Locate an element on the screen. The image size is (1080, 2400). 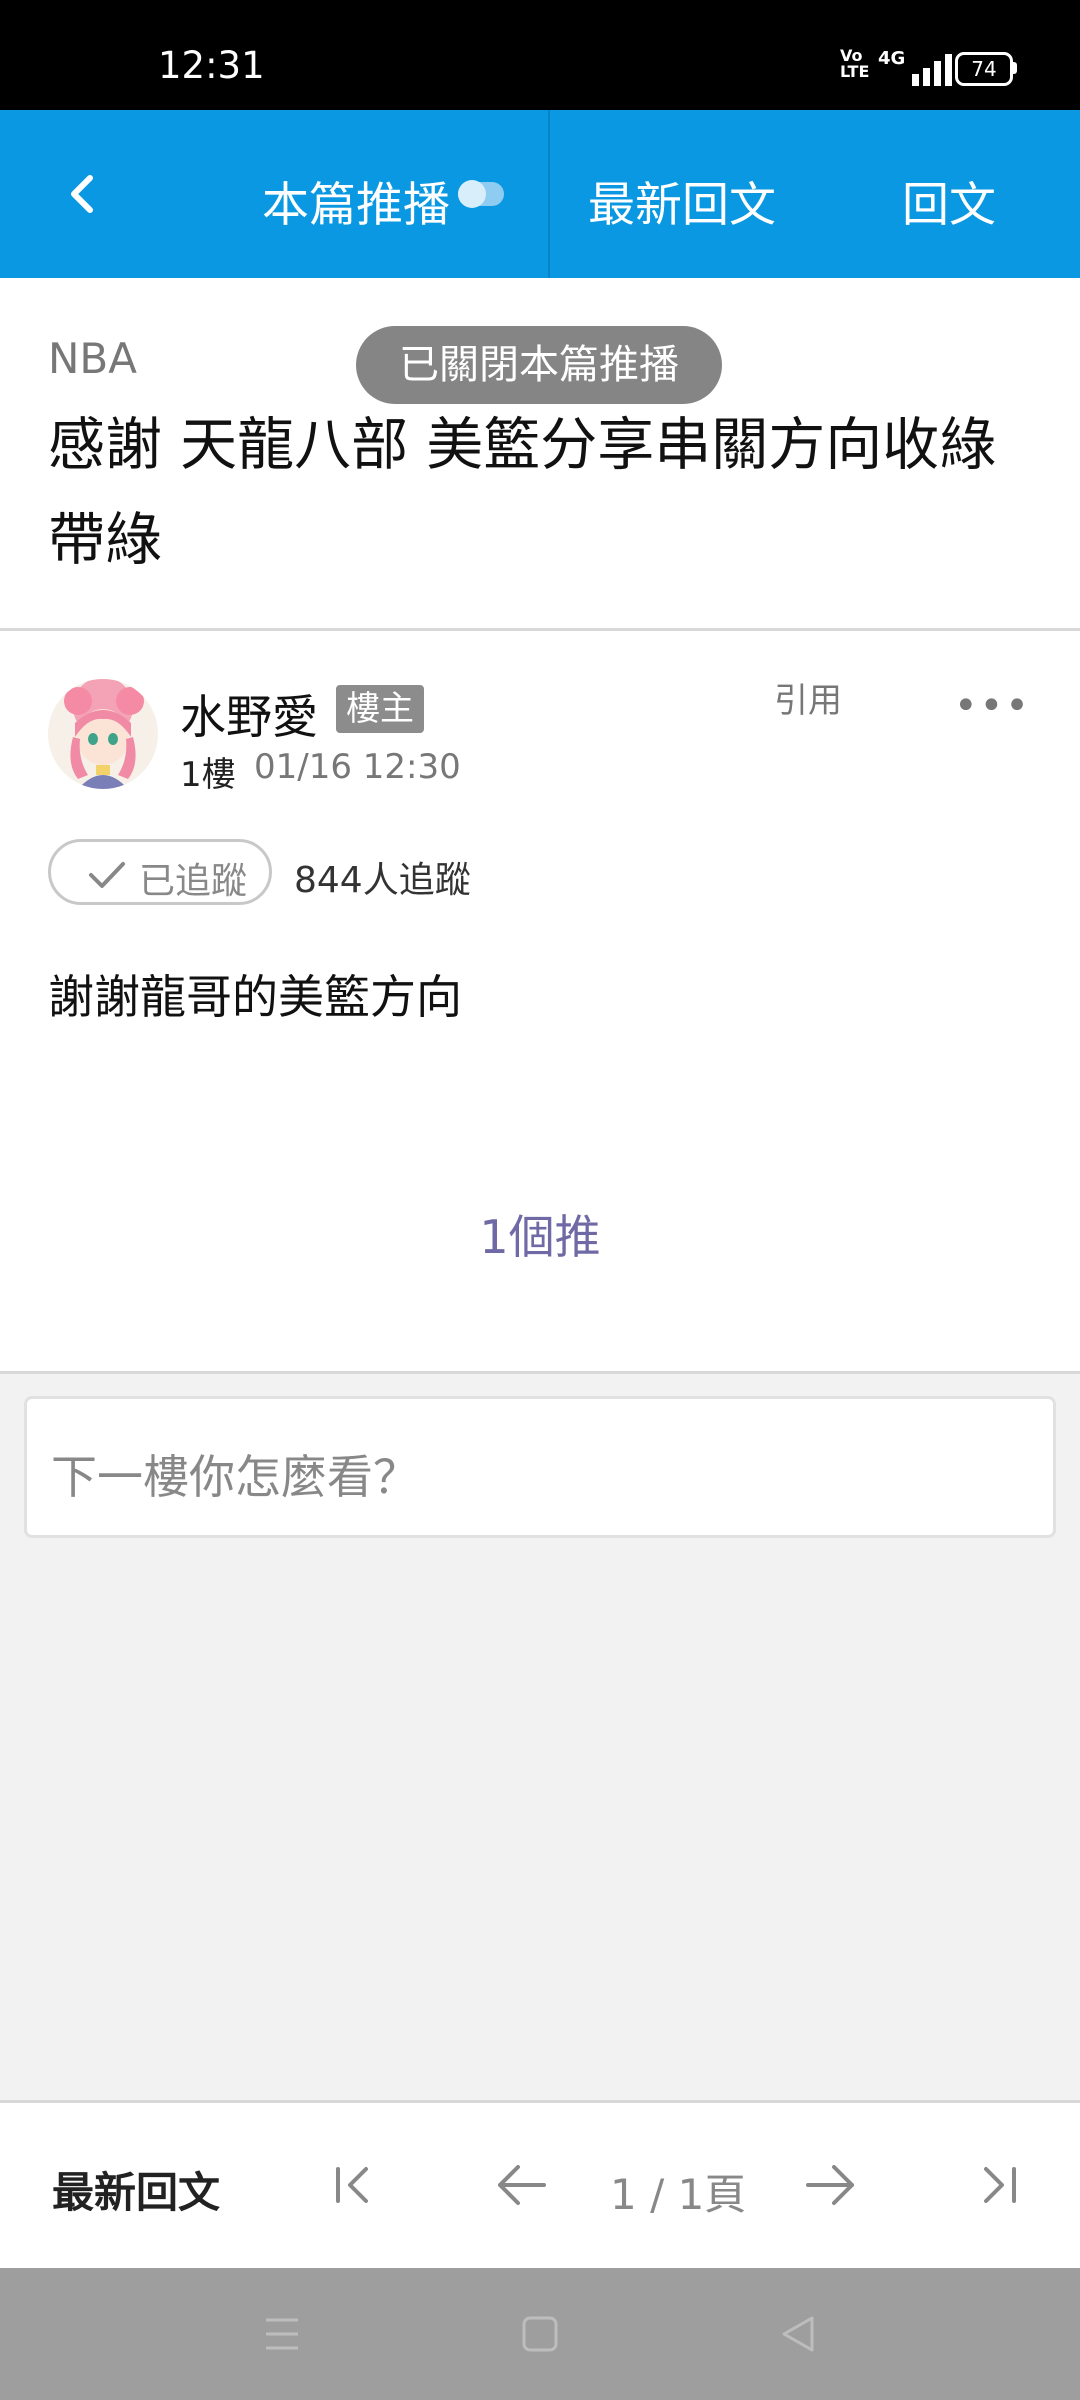
floor-number: 1樓 is located at coordinates (208, 775).